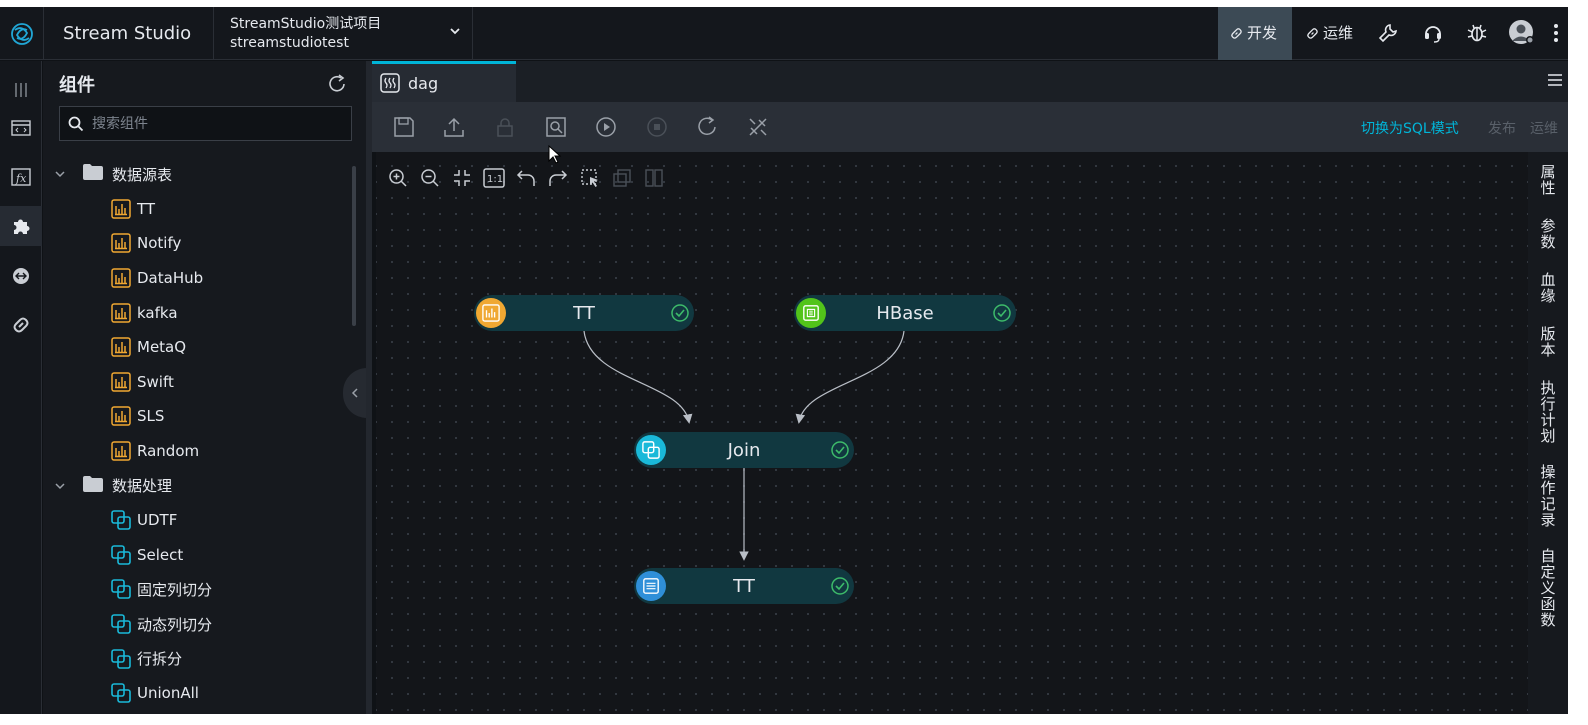  I want to click on mode-ops-label: 运维, so click(1338, 33).